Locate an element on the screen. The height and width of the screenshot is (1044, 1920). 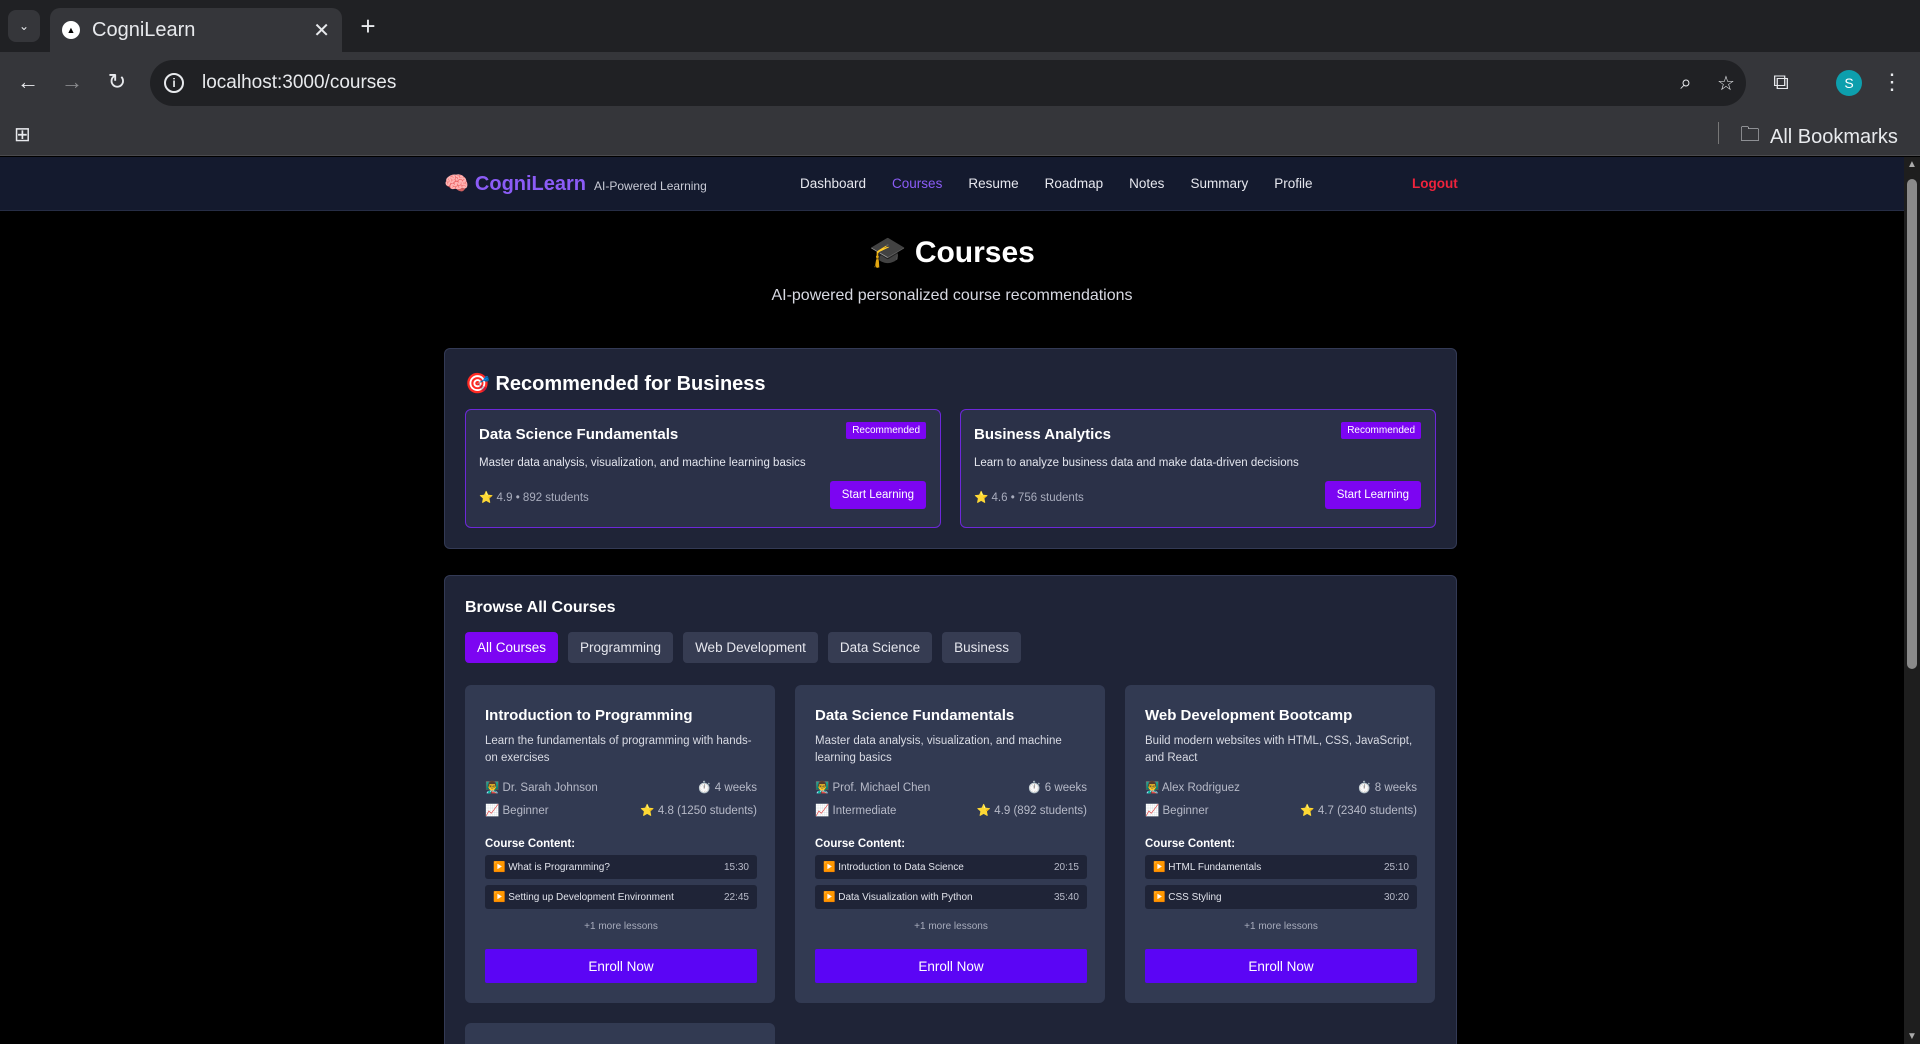
browser-tab-strip: ⌄ ▲ CogniLearn ✕ + is located at coordinates (960, 26).